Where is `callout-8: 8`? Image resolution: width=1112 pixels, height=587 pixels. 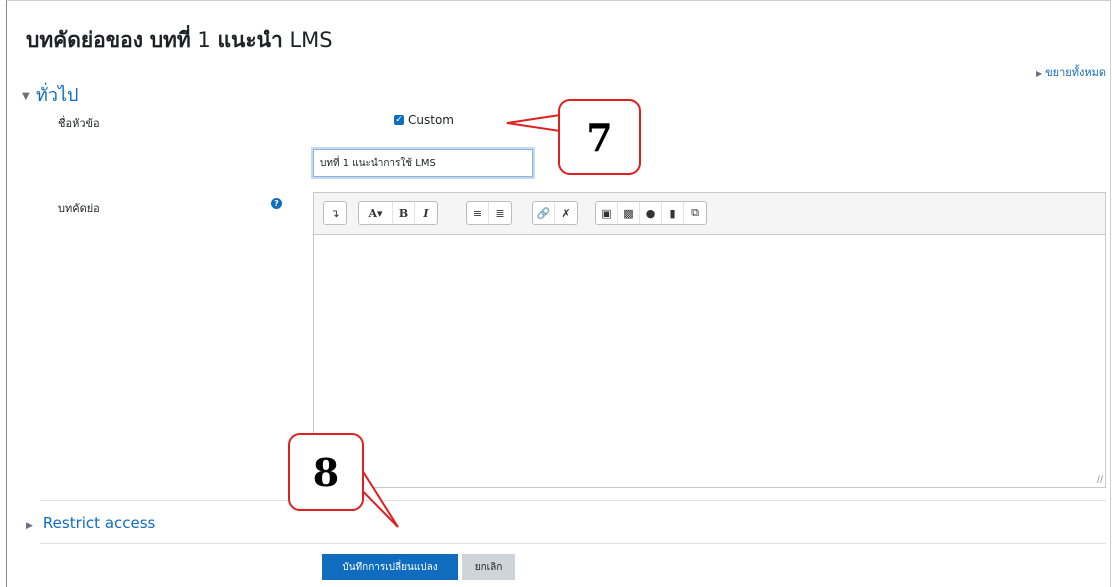
callout-8: 8 is located at coordinates (326, 472).